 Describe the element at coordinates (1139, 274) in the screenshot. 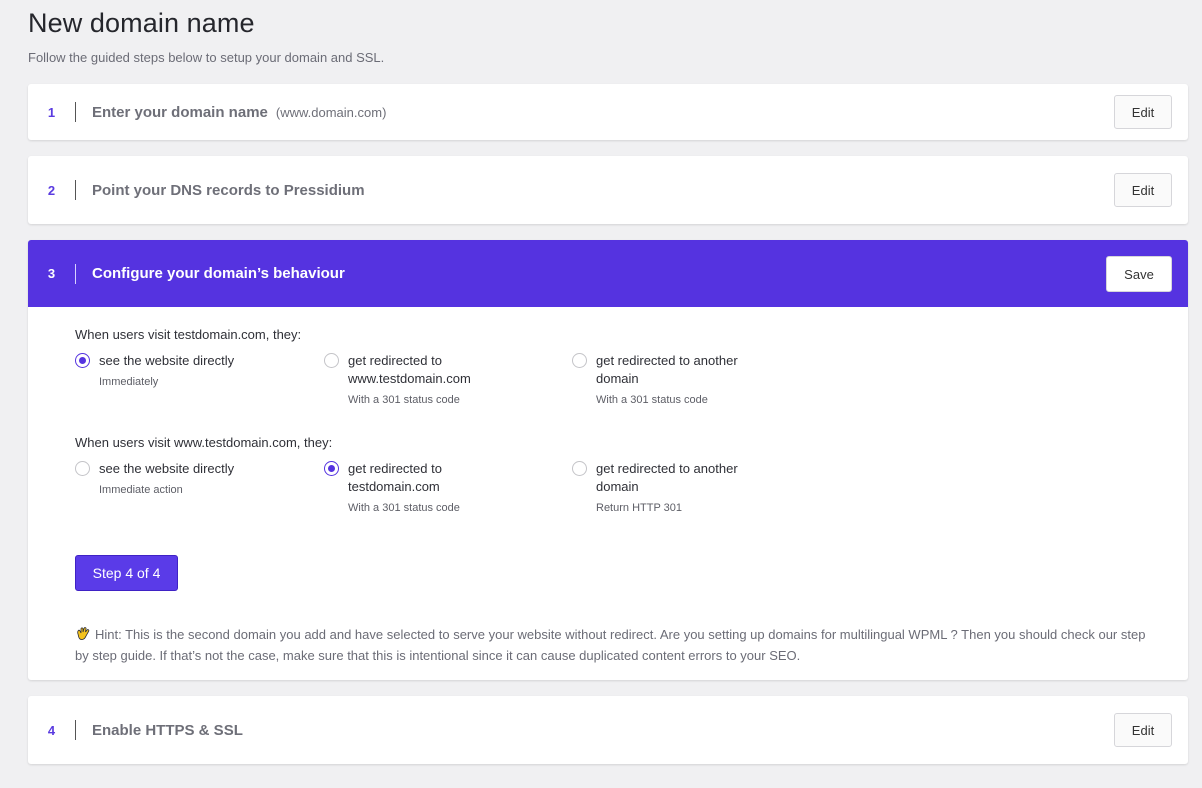

I see `save-button: Save` at that location.